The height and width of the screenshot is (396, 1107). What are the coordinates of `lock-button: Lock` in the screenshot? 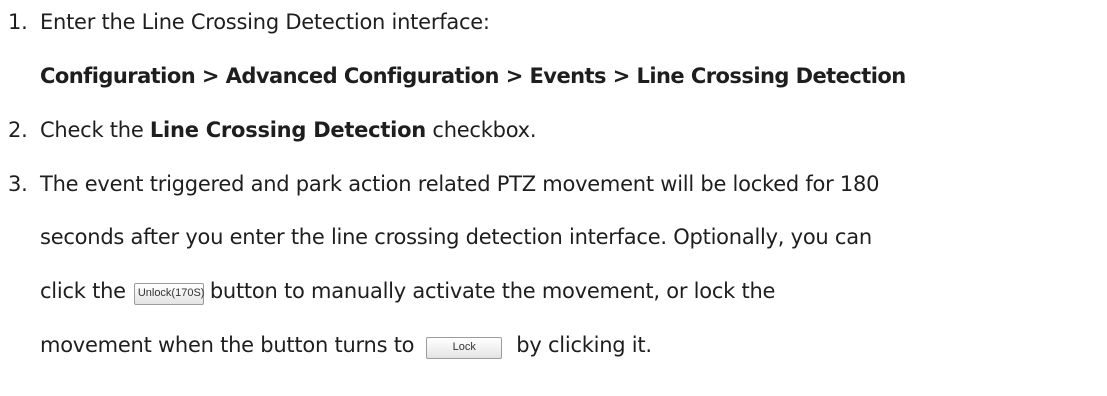 It's located at (464, 348).